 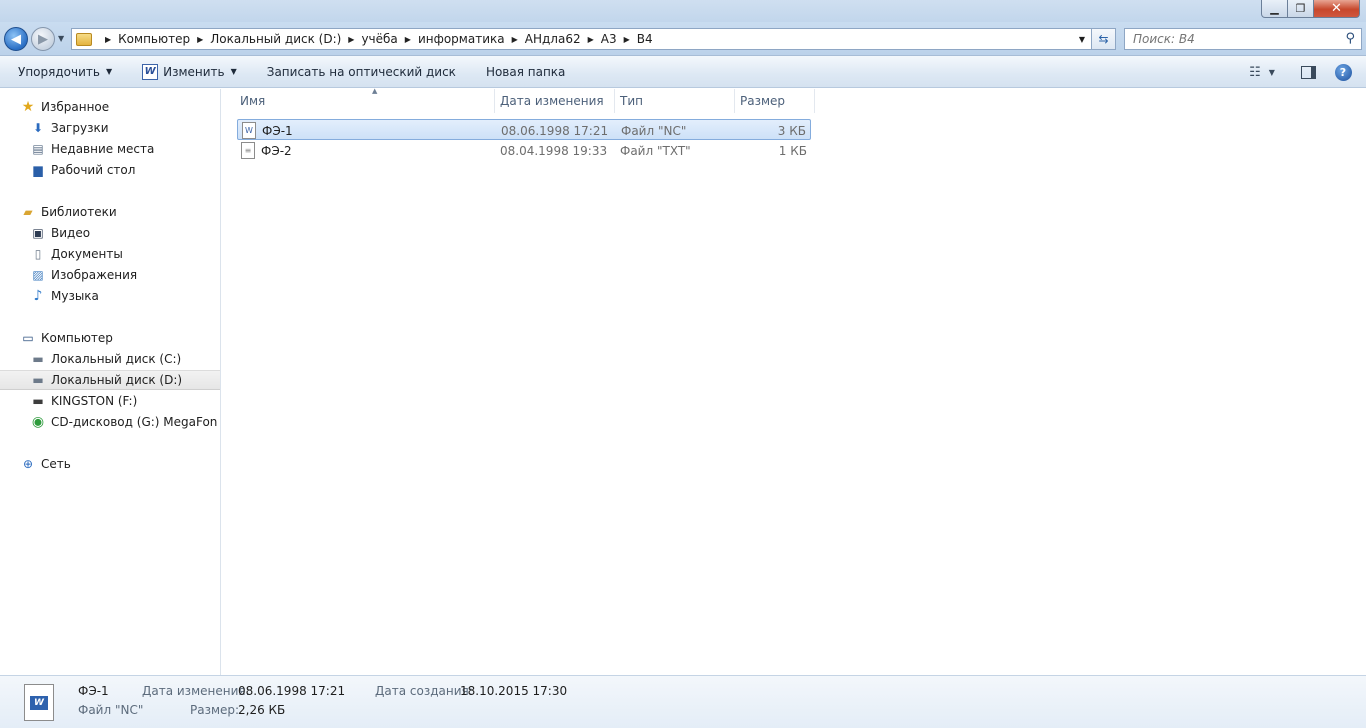 I want to click on refresh-button: ⇆, so click(x=1104, y=39).